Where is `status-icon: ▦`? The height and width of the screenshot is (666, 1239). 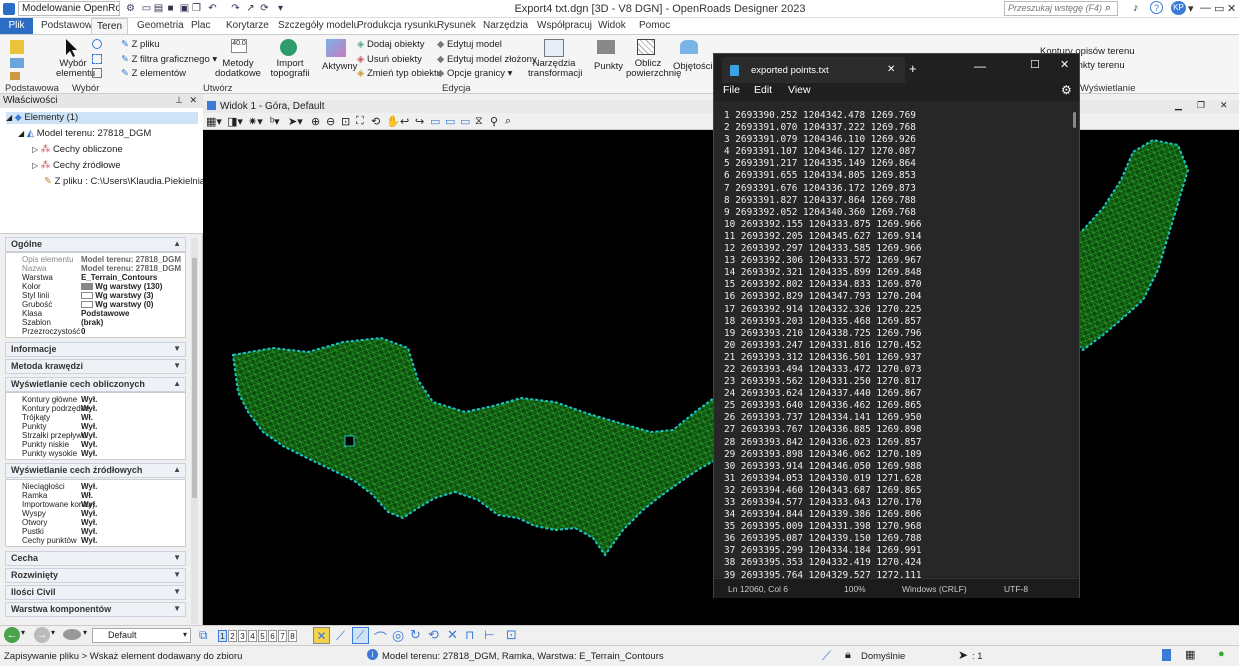 status-icon: ▦ is located at coordinates (1190, 654).